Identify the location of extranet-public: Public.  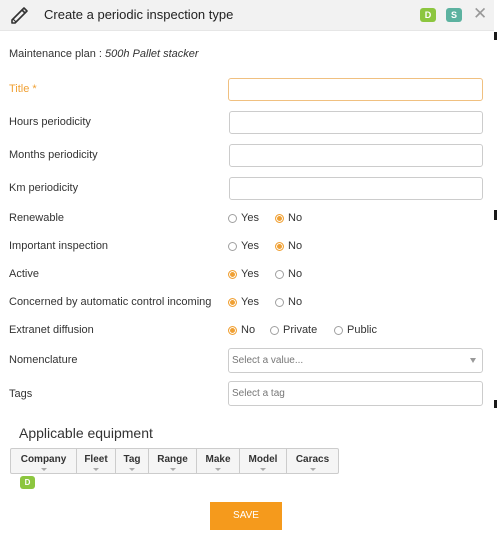
(355, 330).